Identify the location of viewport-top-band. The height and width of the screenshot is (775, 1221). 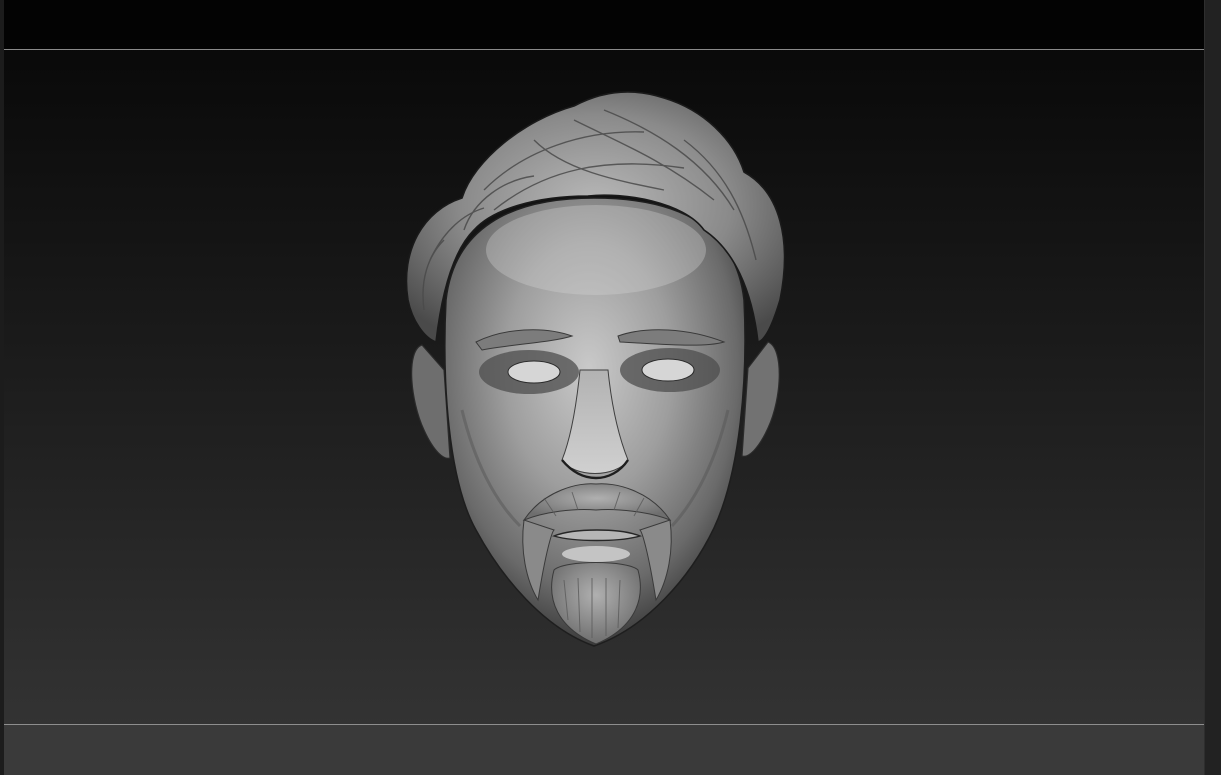
(604, 24).